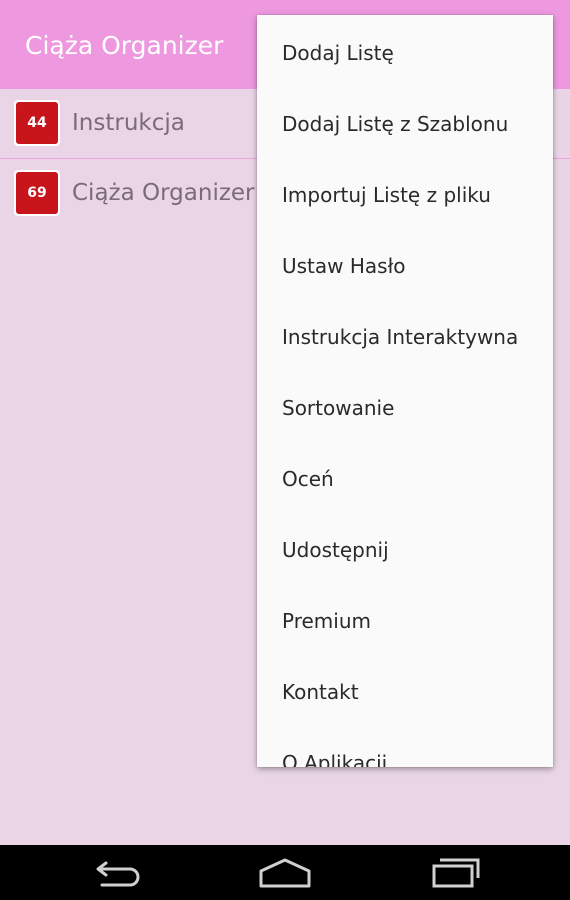  I want to click on home-icon, so click(285, 873).